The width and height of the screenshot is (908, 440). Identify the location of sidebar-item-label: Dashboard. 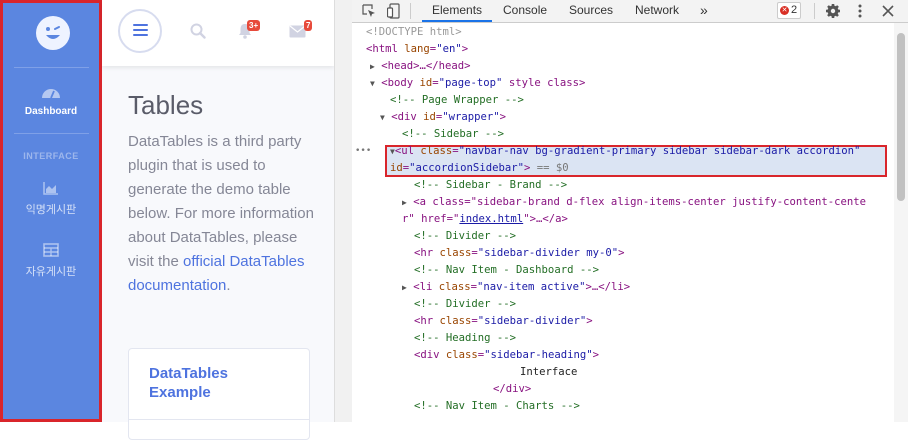
(51, 111).